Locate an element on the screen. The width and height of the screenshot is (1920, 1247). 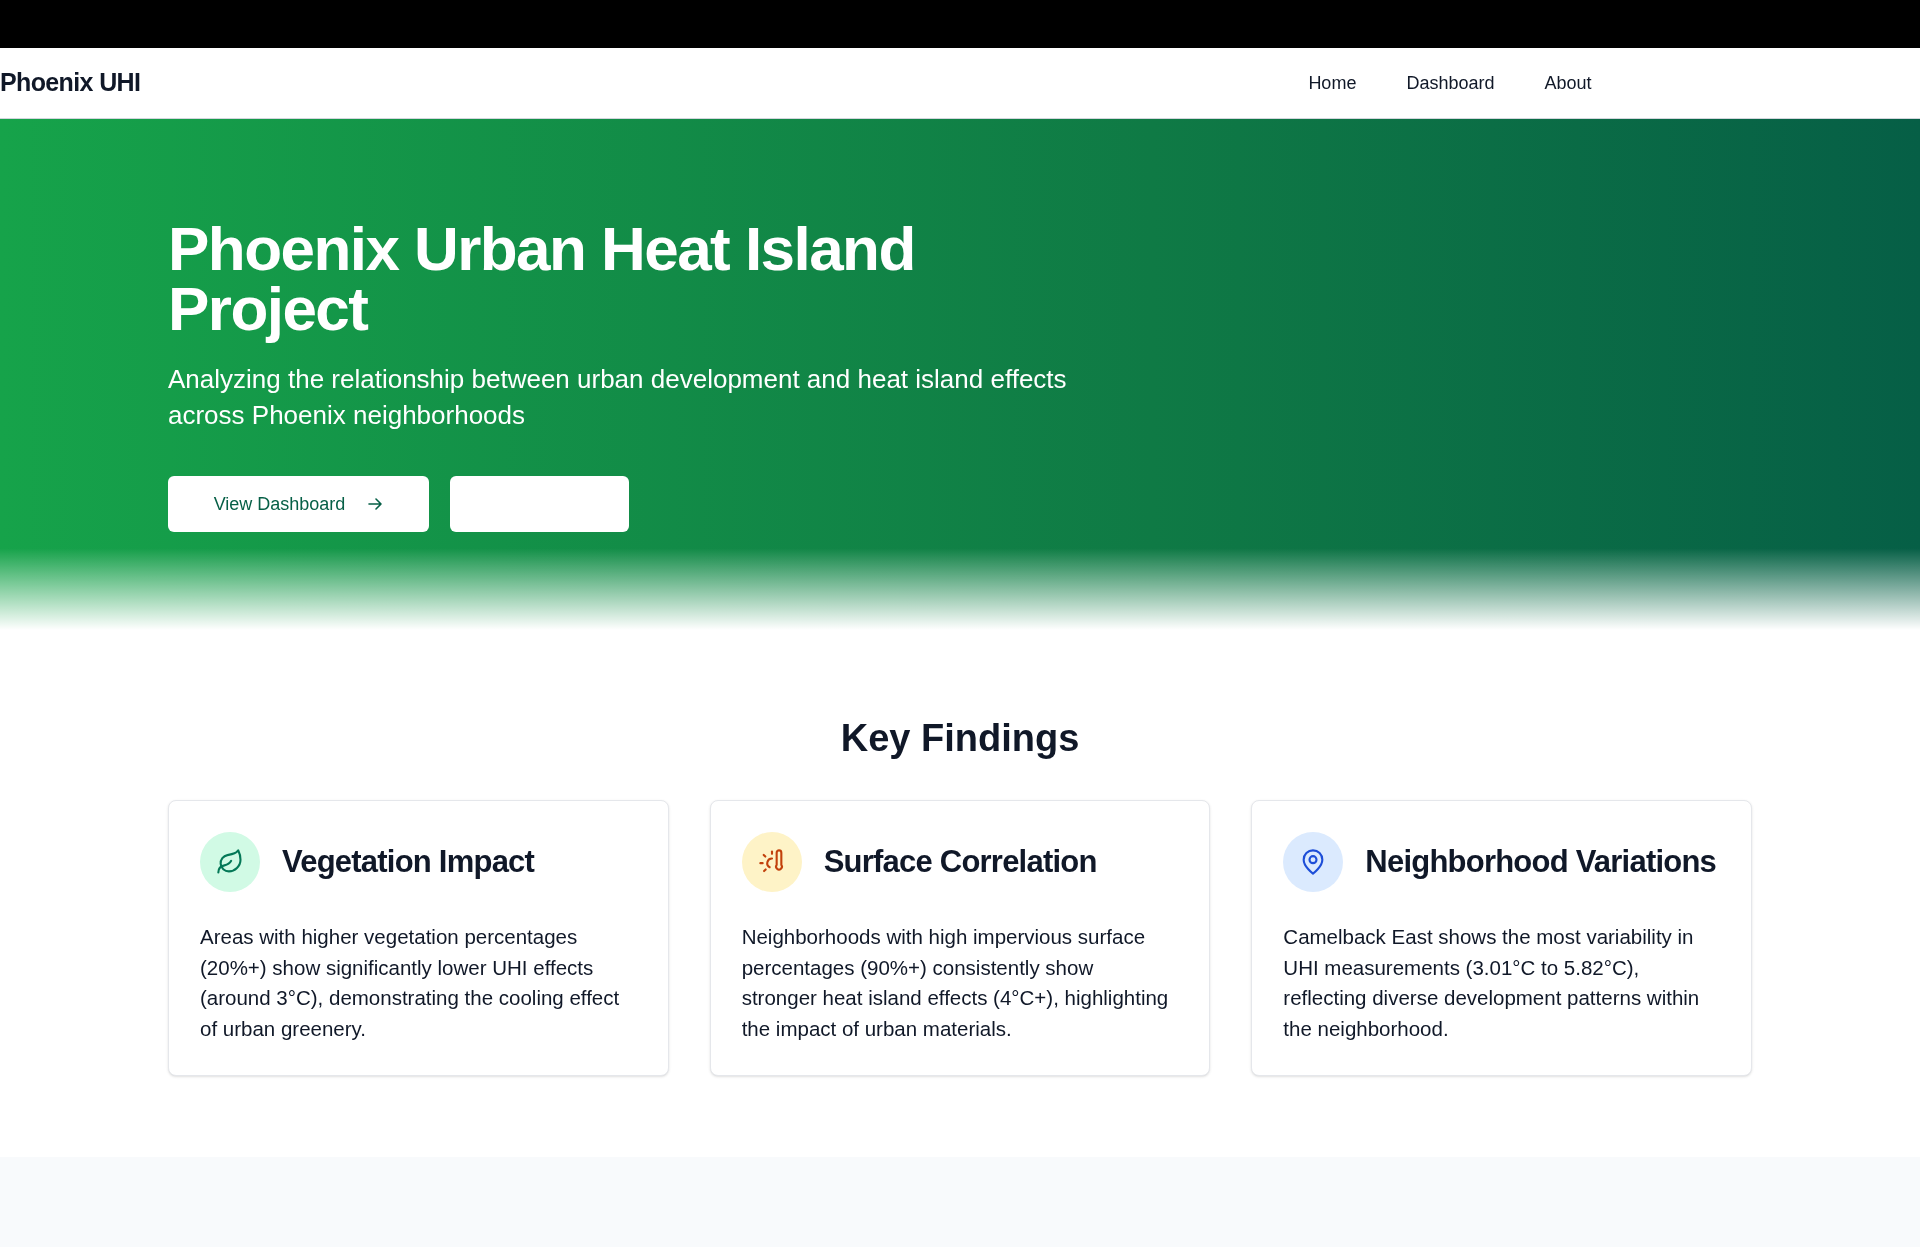
view-dashboard-button: View Dashboard is located at coordinates (298, 504).